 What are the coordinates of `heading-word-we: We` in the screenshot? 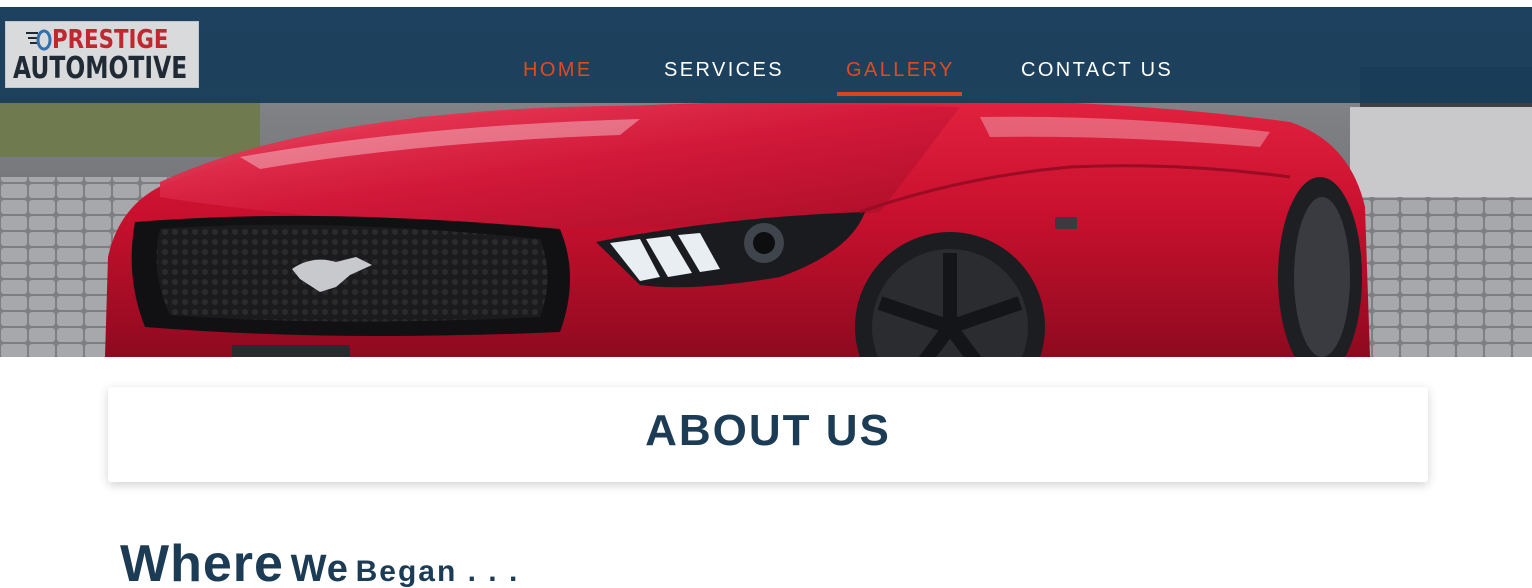 It's located at (319, 568).